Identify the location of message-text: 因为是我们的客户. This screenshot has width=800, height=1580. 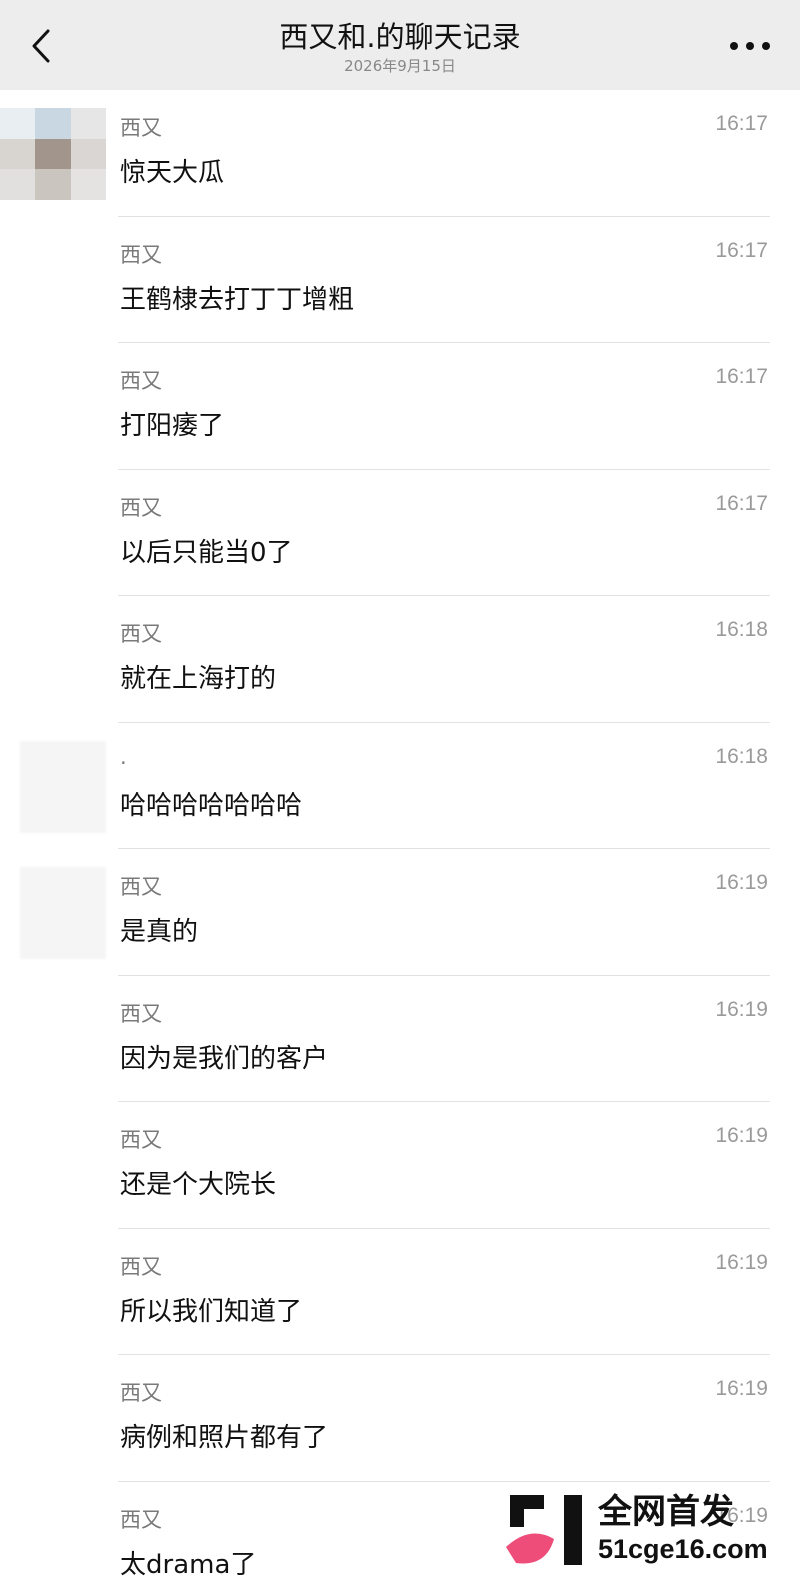
(224, 1058).